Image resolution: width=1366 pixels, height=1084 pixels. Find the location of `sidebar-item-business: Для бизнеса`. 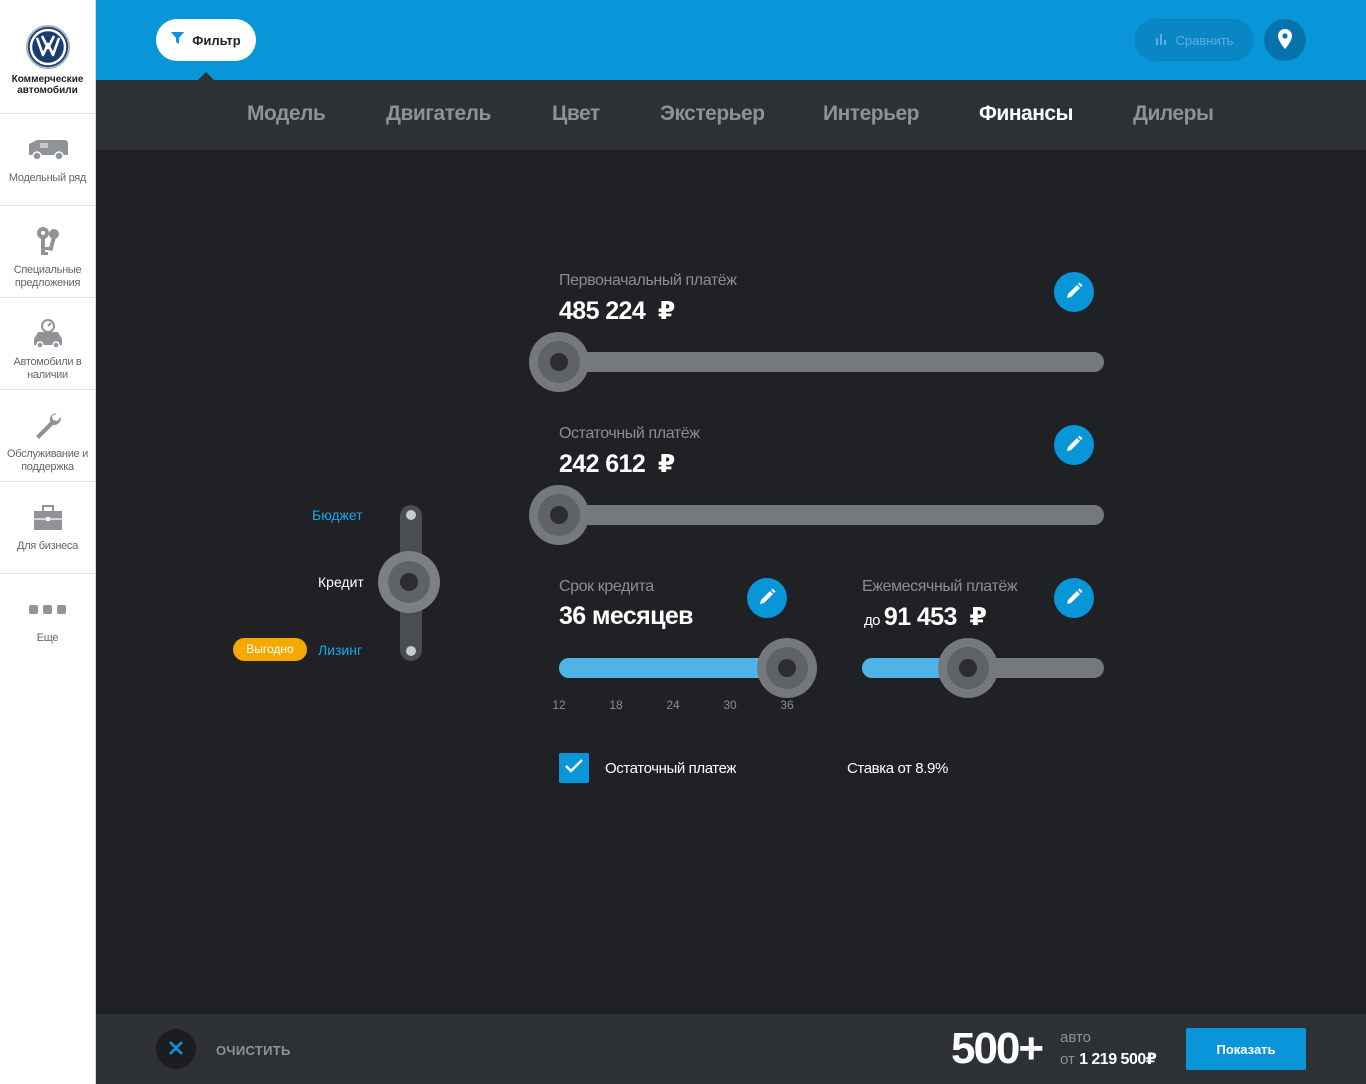

sidebar-item-business: Для бизнеса is located at coordinates (47, 528).